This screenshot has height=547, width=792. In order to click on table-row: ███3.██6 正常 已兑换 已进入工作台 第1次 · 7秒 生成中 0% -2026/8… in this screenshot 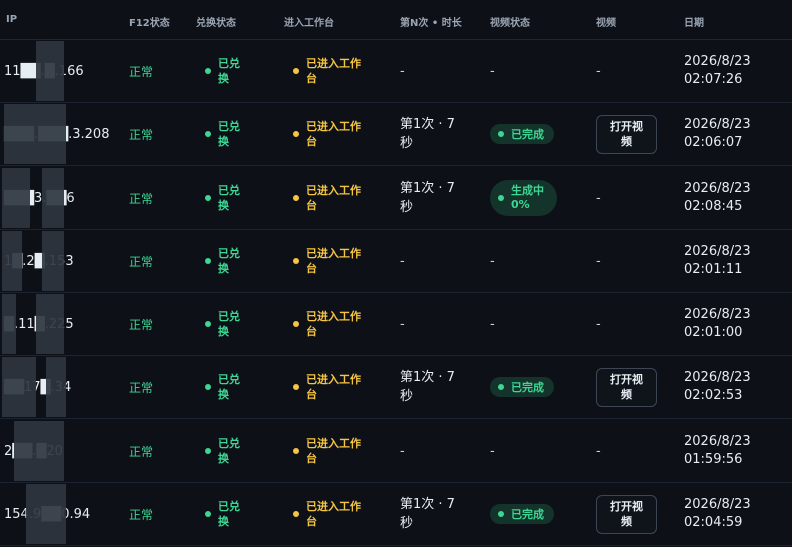, I will do `click(396, 198)`.